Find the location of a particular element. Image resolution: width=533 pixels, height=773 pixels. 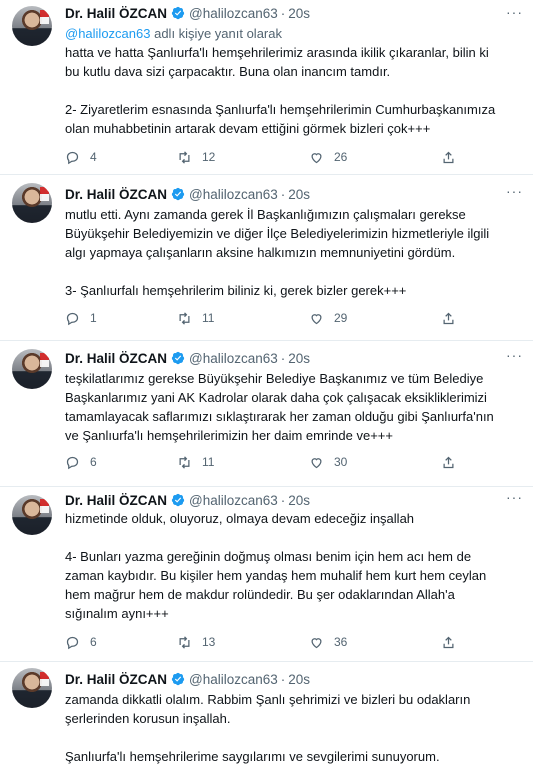

tweet-actions: 1 11 29 is located at coordinates (265, 318).